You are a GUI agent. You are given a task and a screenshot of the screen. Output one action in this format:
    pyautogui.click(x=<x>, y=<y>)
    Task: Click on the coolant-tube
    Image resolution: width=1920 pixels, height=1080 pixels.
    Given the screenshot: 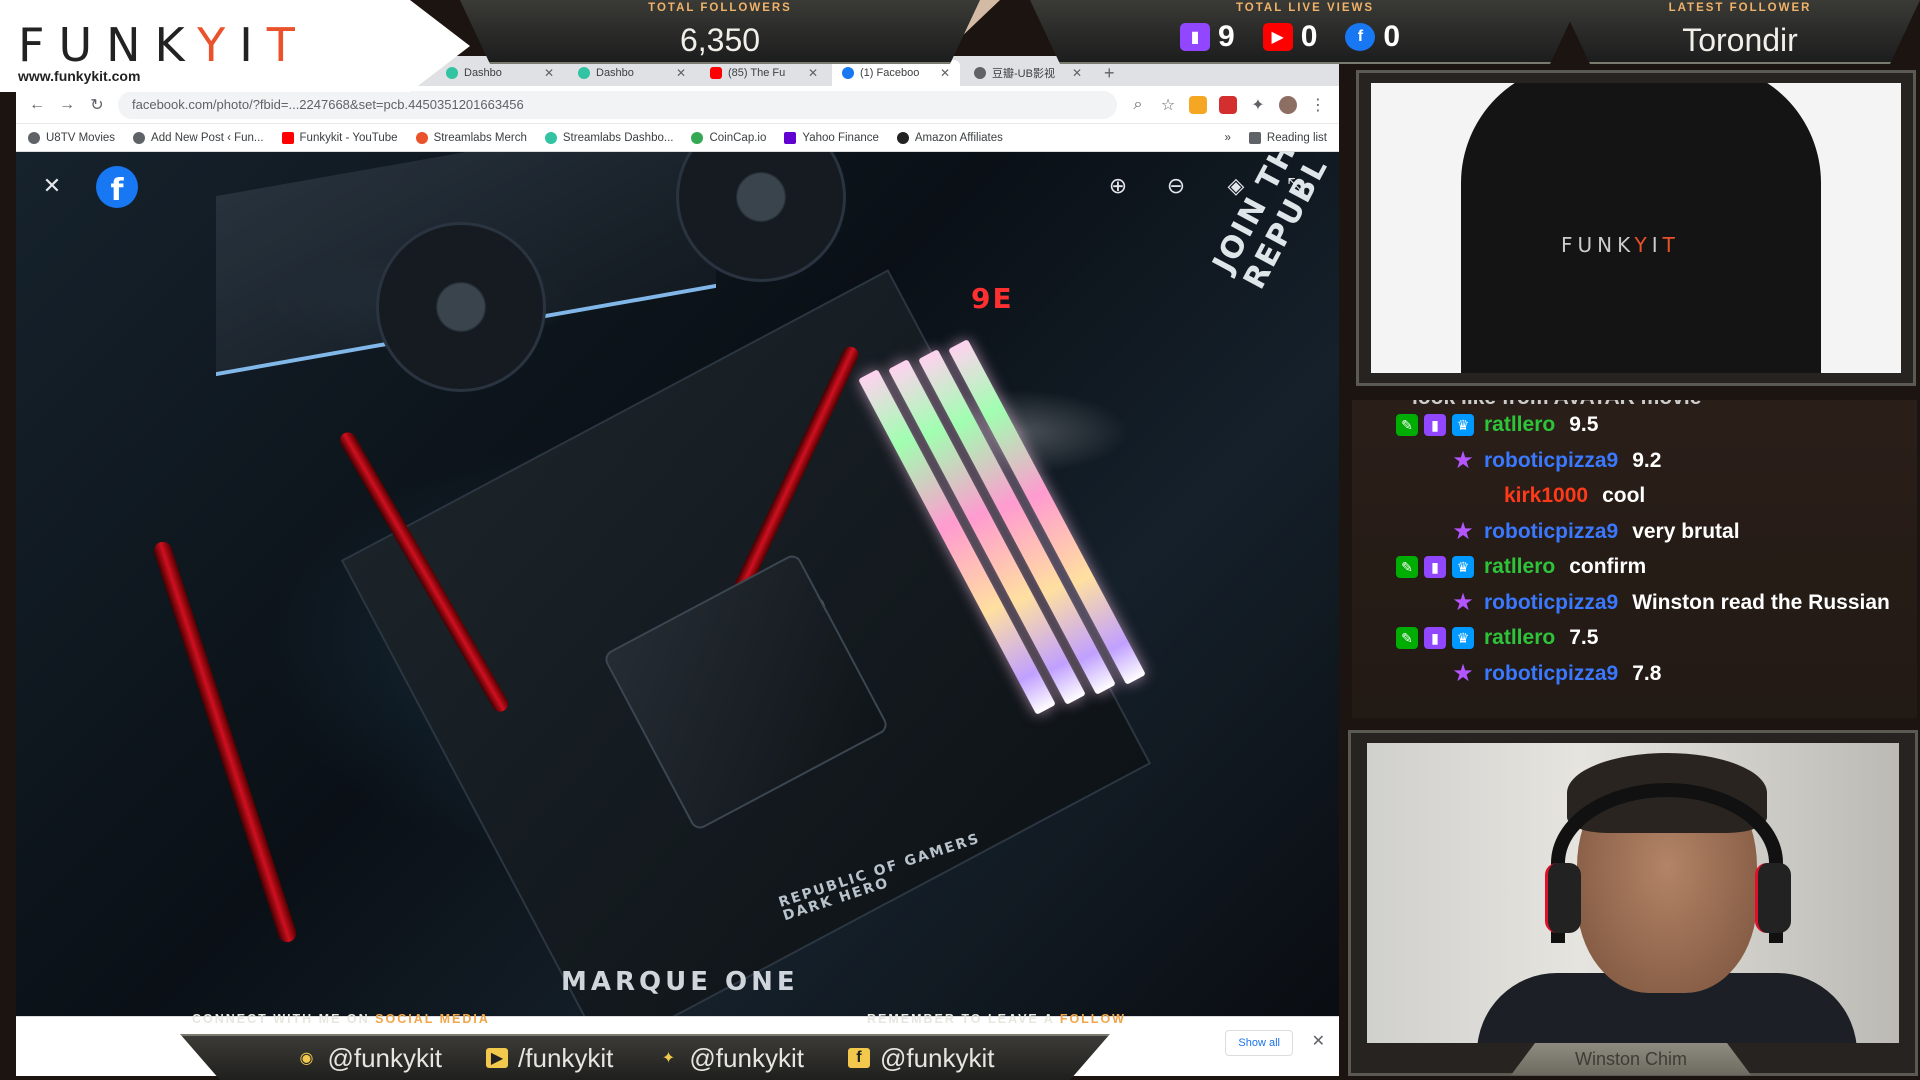 What is the action you would take?
    pyautogui.click(x=225, y=742)
    